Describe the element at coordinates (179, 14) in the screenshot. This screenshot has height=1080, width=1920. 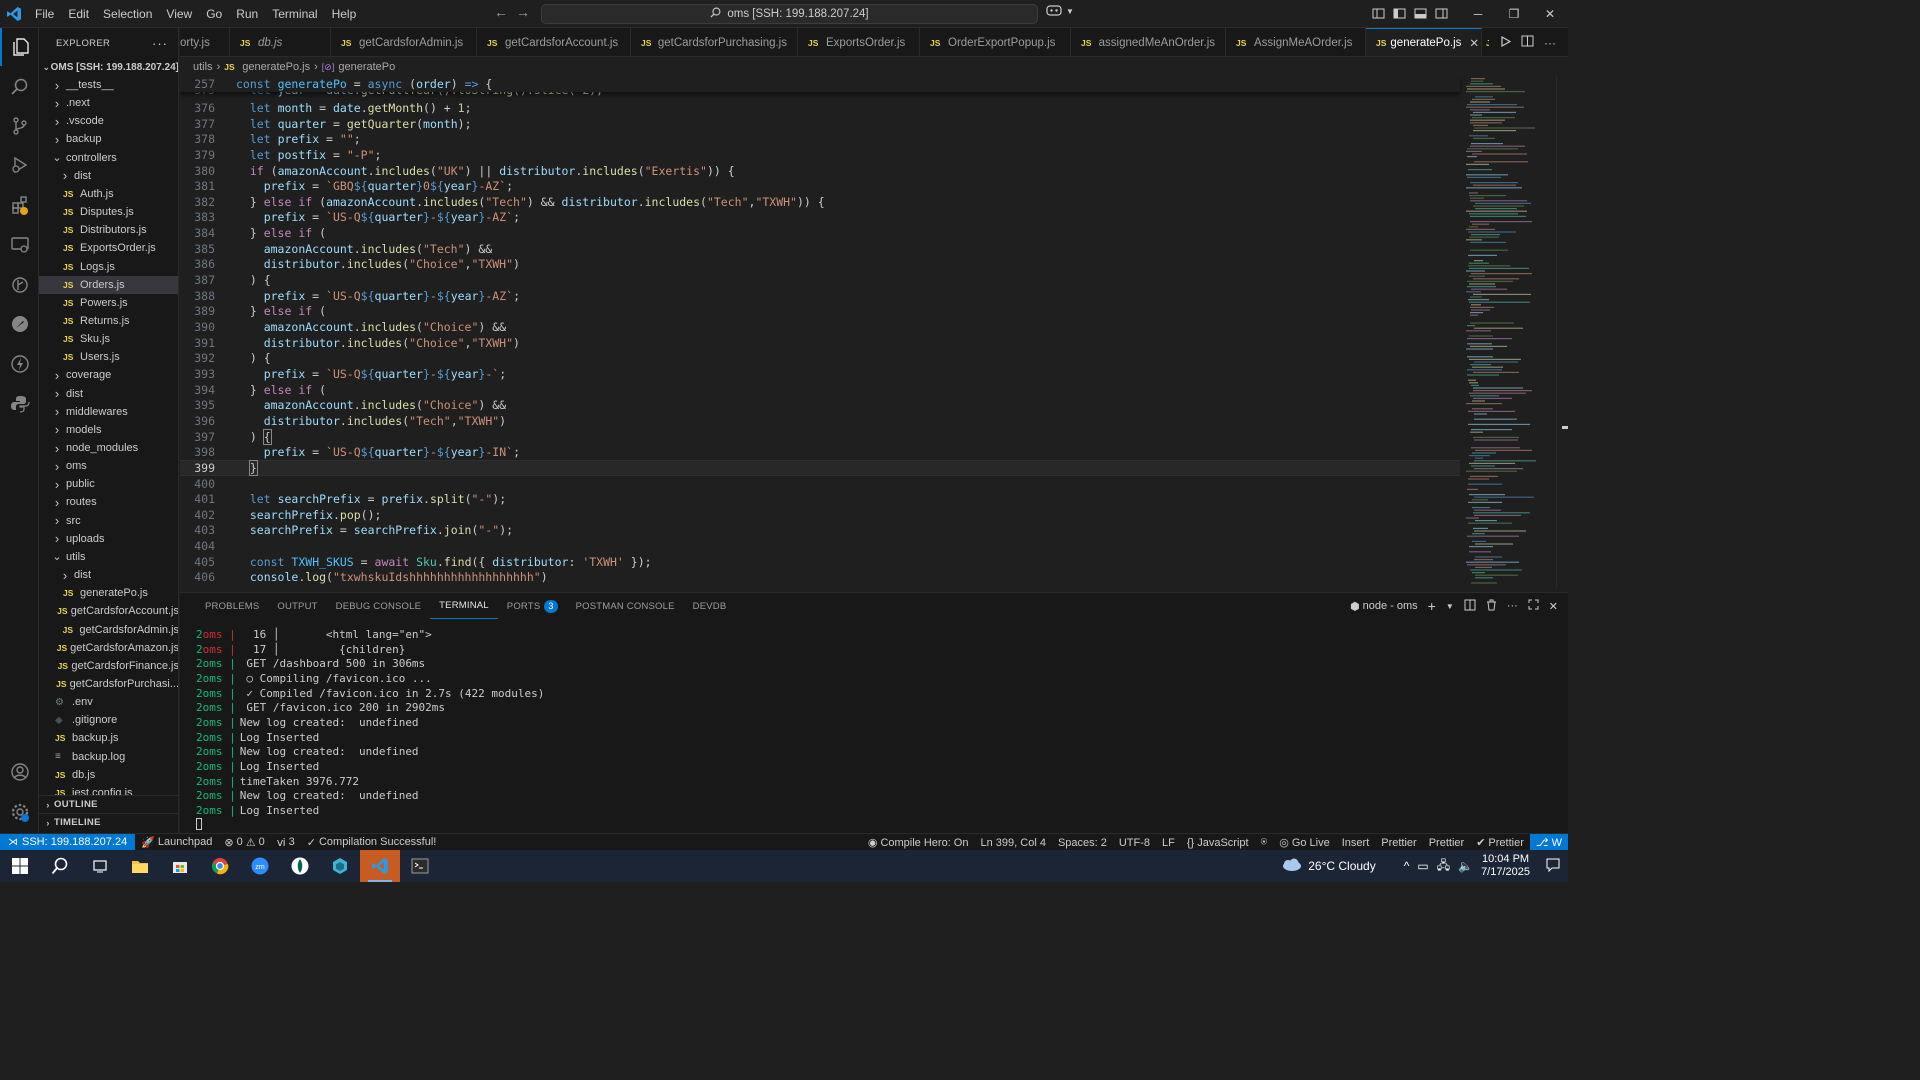
I see `menu-view: View` at that location.